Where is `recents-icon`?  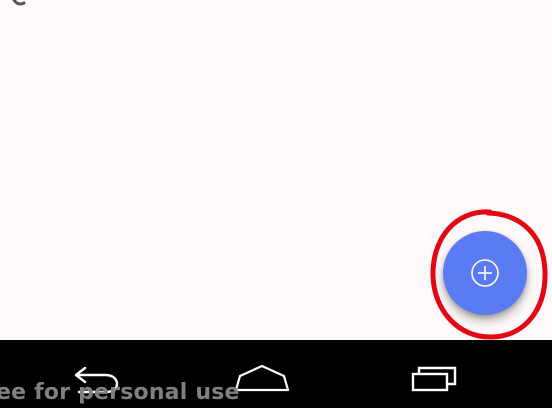
recents-icon is located at coordinates (434, 379).